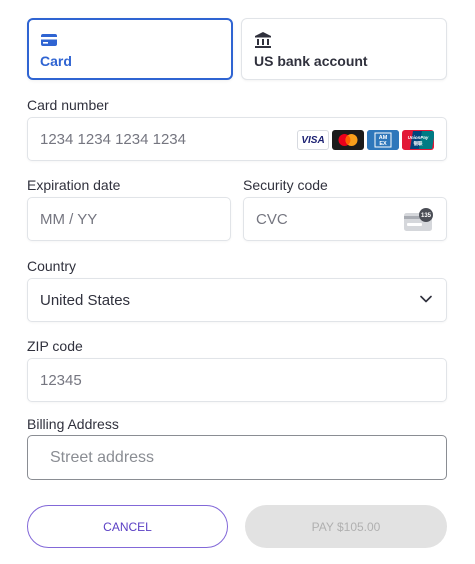 The image size is (475, 564). Describe the element at coordinates (263, 40) in the screenshot. I see `bank-icon` at that location.